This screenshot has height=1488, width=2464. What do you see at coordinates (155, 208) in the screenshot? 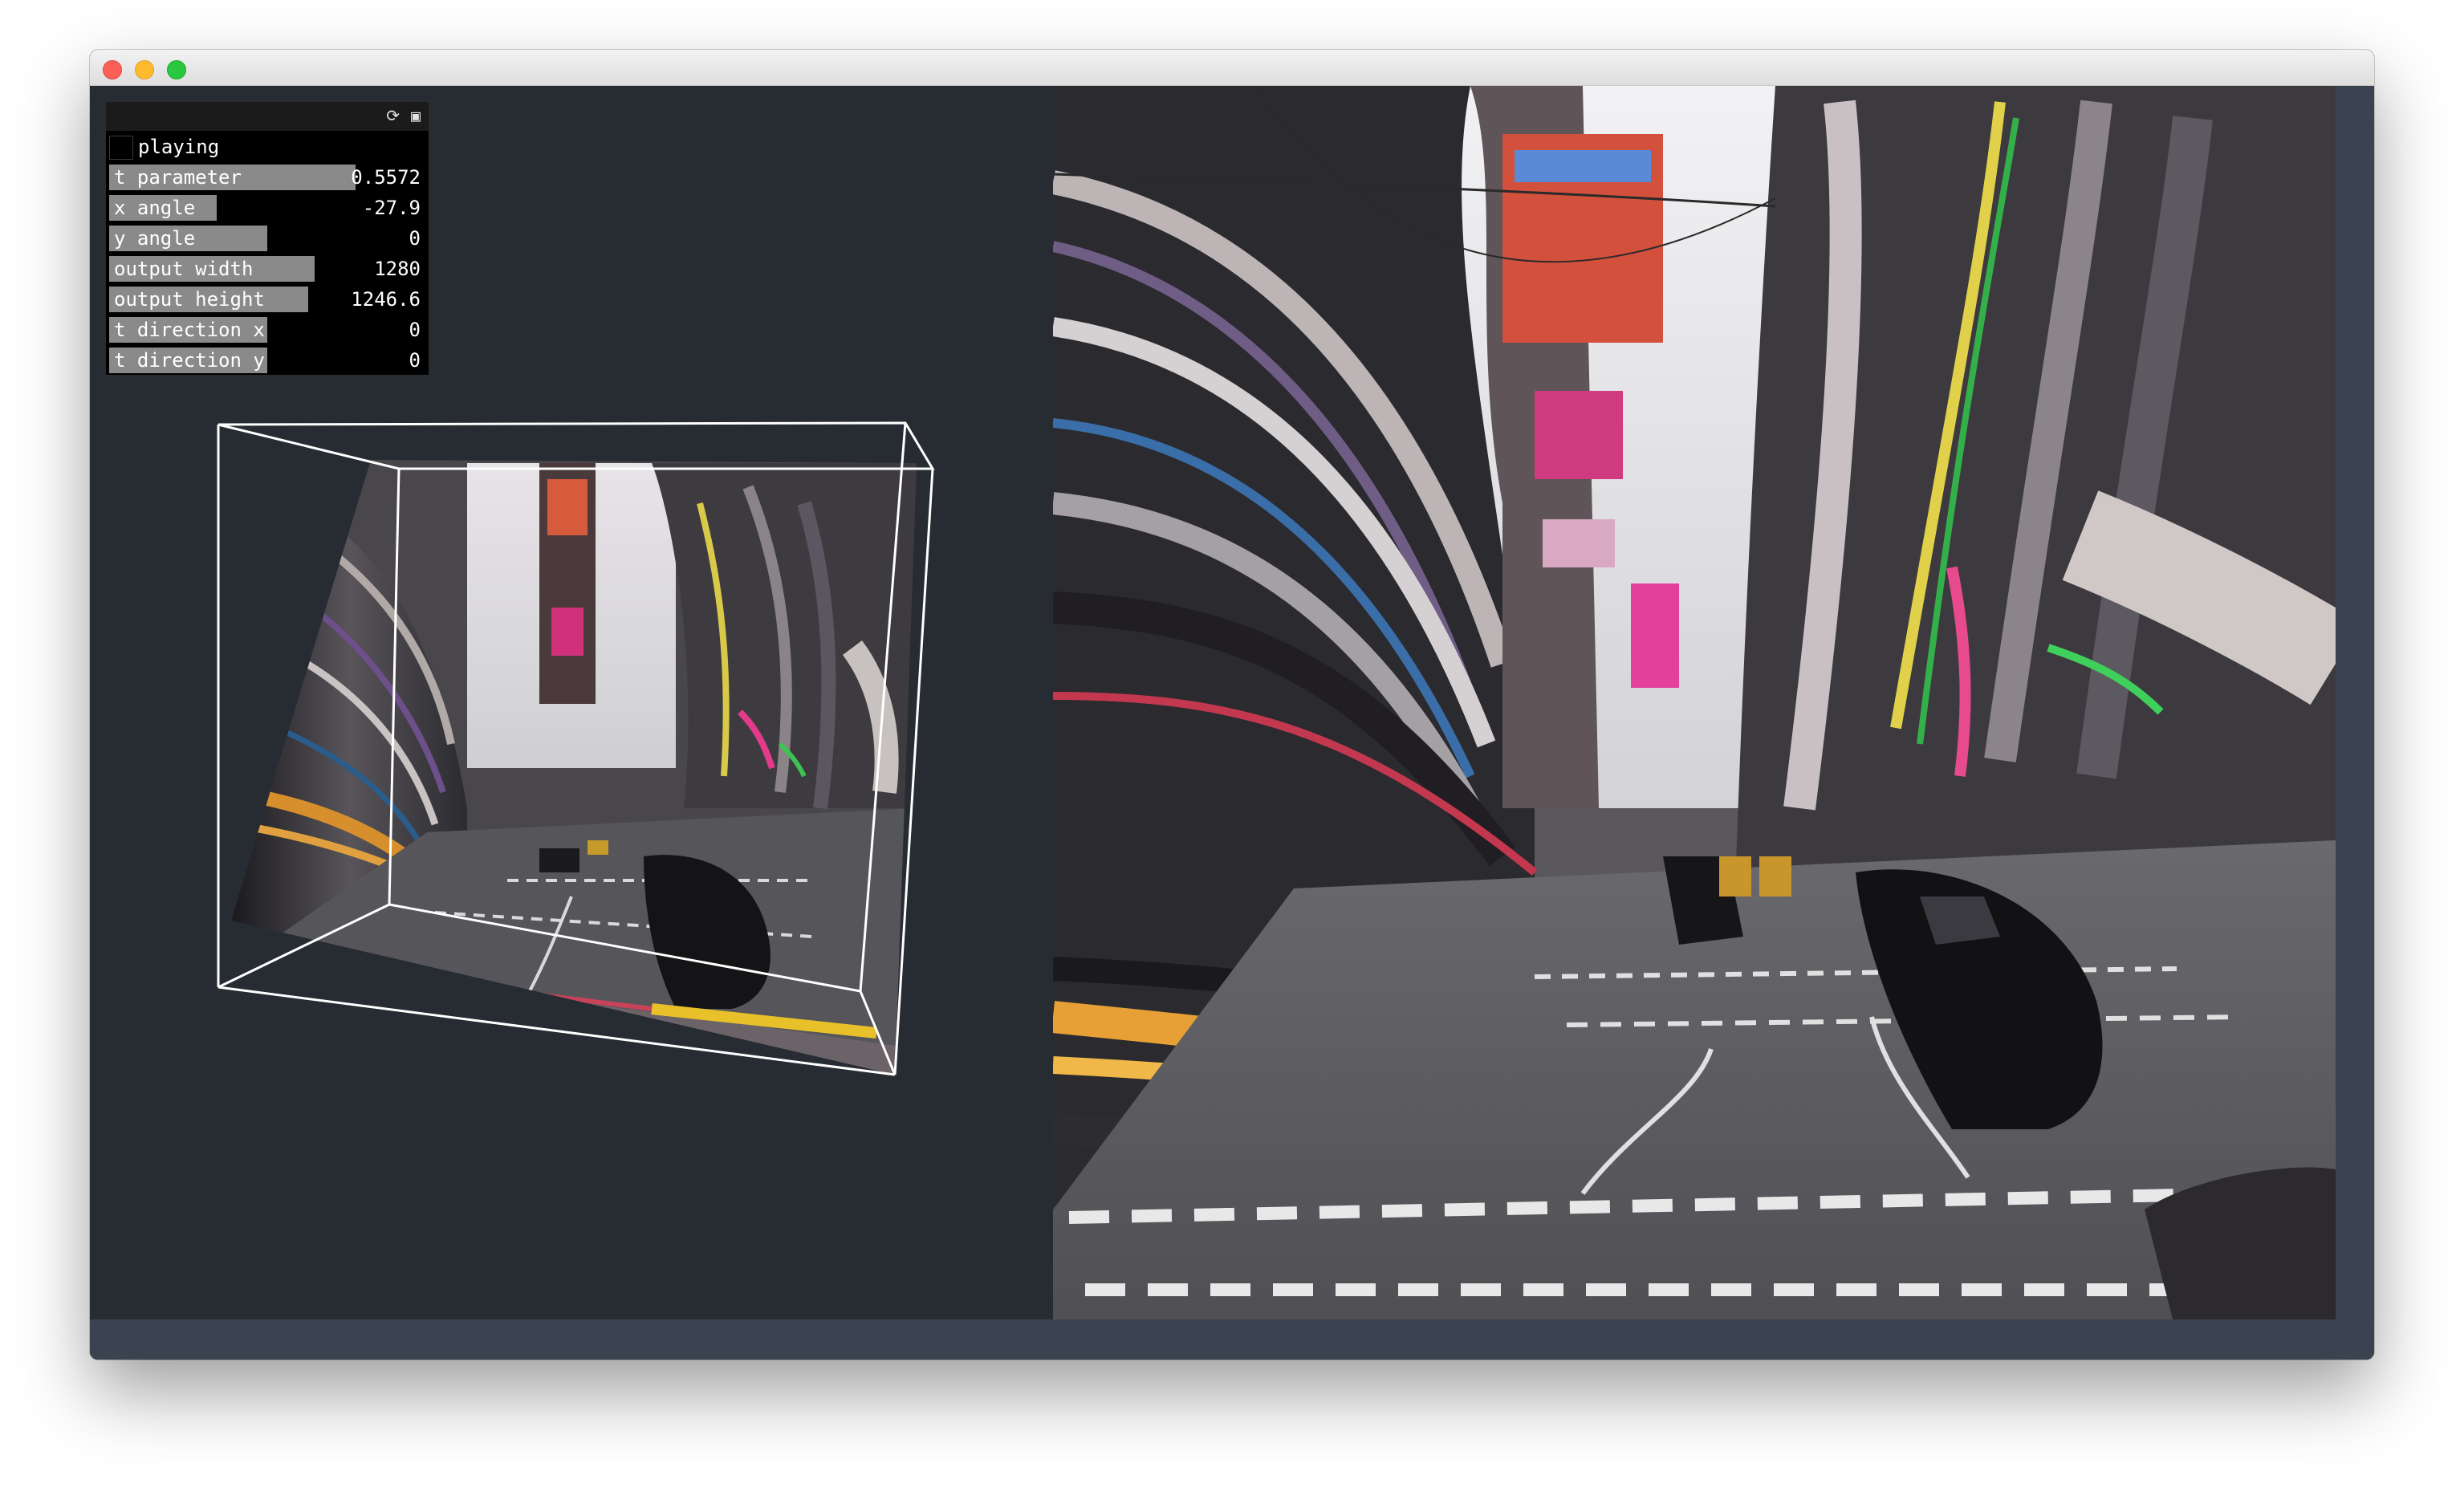
I see `slider-label: x angle` at bounding box center [155, 208].